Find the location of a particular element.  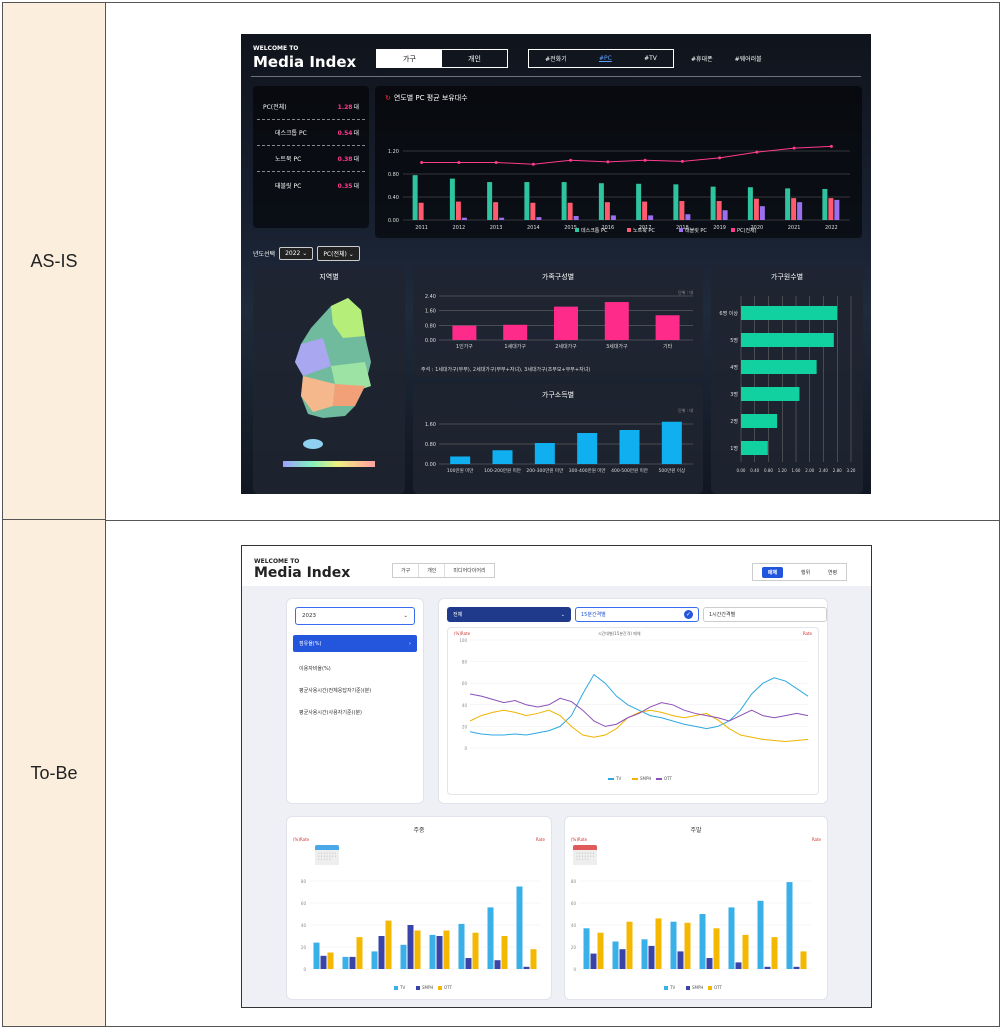

legend-label: SMPH is located at coordinates (427, 987).